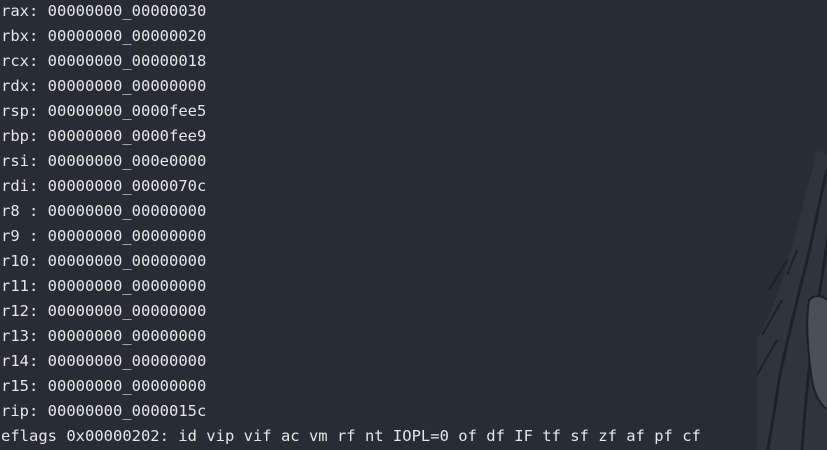 This screenshot has width=827, height=450. What do you see at coordinates (15, 136) in the screenshot?
I see `register-name: rbp` at bounding box center [15, 136].